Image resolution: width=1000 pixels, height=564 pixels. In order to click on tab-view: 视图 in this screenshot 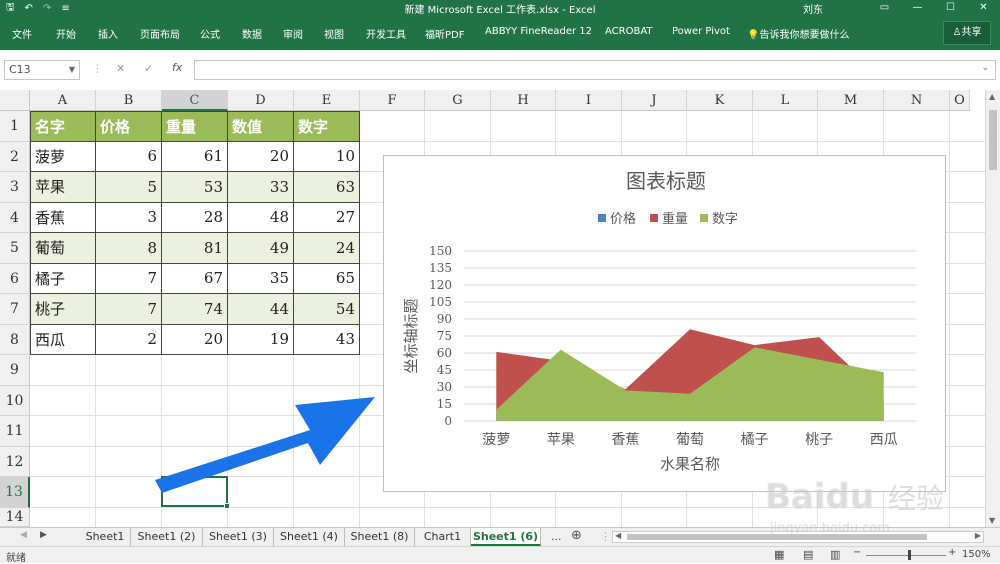, I will do `click(334, 33)`.